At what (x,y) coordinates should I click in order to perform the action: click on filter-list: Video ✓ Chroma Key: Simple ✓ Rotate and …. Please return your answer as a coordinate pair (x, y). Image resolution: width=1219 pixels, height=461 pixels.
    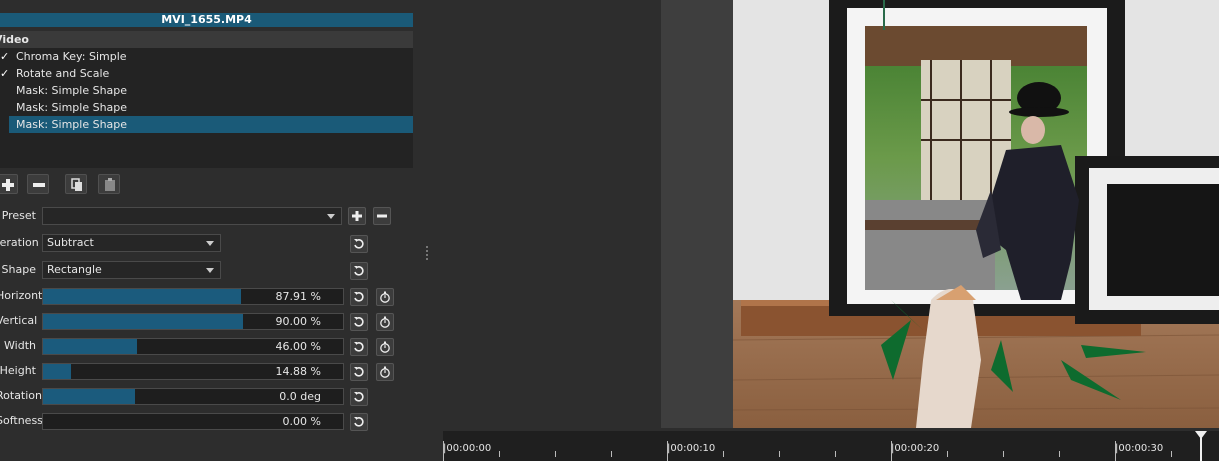
    Looking at the image, I should click on (206, 99).